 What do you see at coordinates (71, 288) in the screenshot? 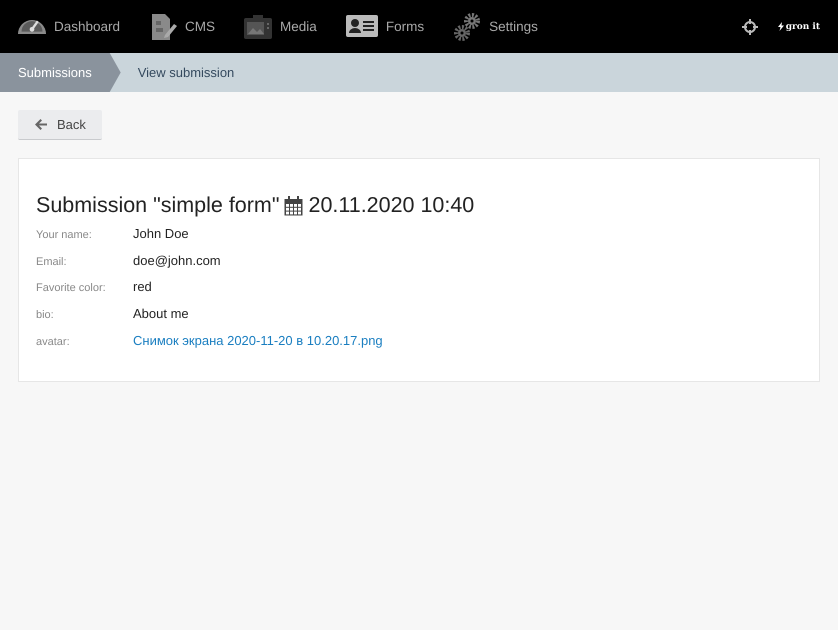
I see `field-label: Favorite color:` at bounding box center [71, 288].